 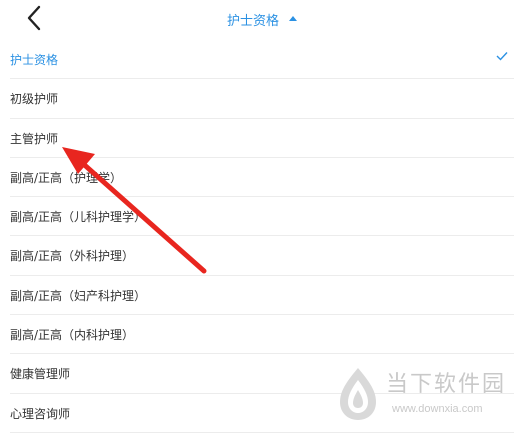 What do you see at coordinates (262, 99) in the screenshot?
I see `list-item-junior-nurse: 初级护师` at bounding box center [262, 99].